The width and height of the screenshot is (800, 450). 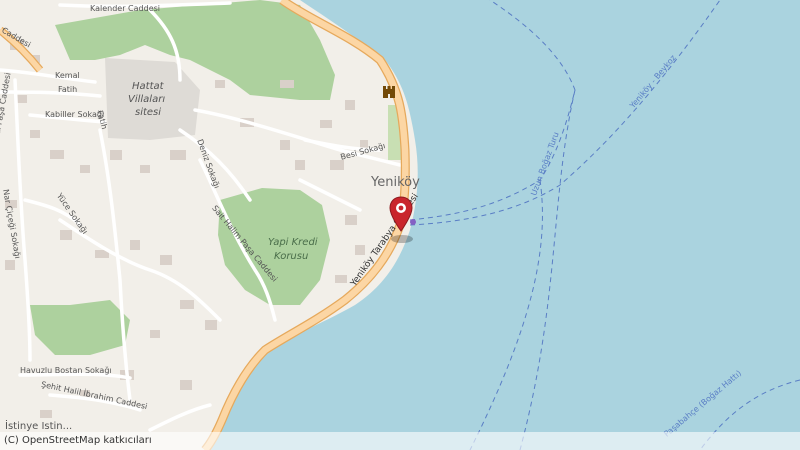 I want to click on estate-label-line-1: Hattat, so click(x=148, y=86).